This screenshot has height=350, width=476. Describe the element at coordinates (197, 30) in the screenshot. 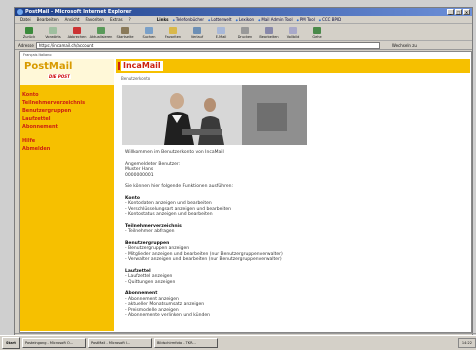

I see `history-icon` at that location.